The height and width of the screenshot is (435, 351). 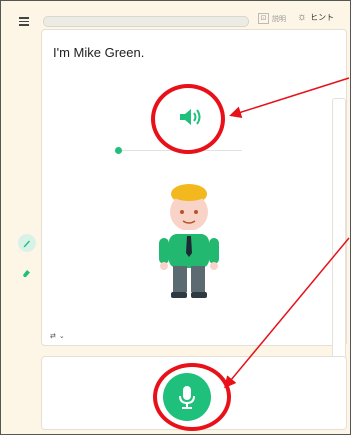 I want to click on pencil-icon, so click(x=26, y=244).